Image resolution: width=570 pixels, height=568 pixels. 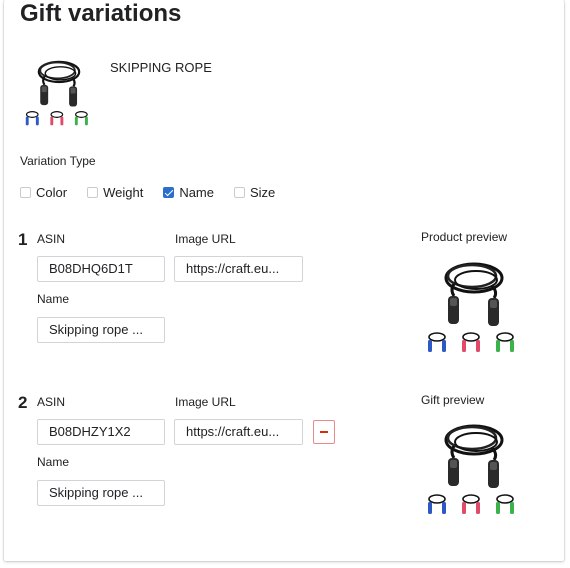 I want to click on checkbox-name: Name, so click(x=188, y=192).